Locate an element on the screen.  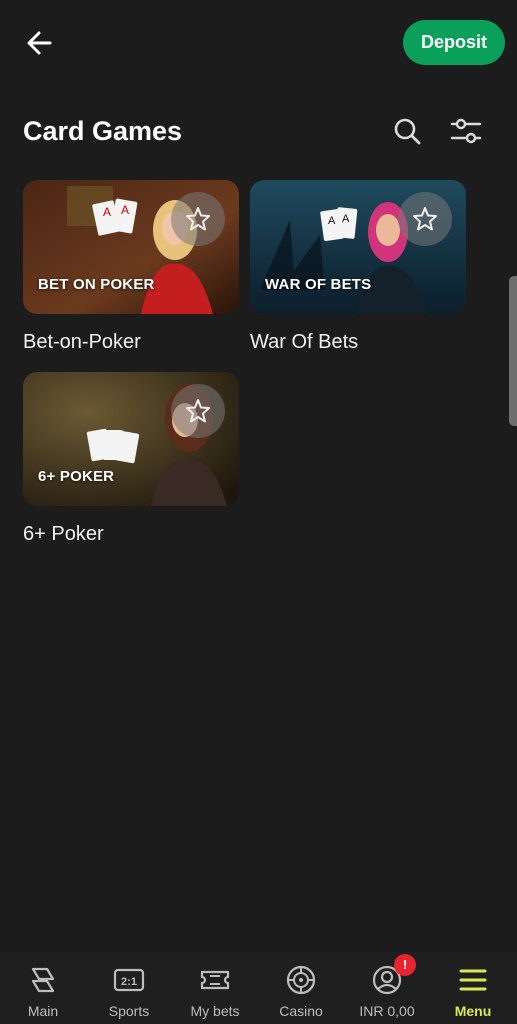
nav-label: Casino is located at coordinates (301, 1011).